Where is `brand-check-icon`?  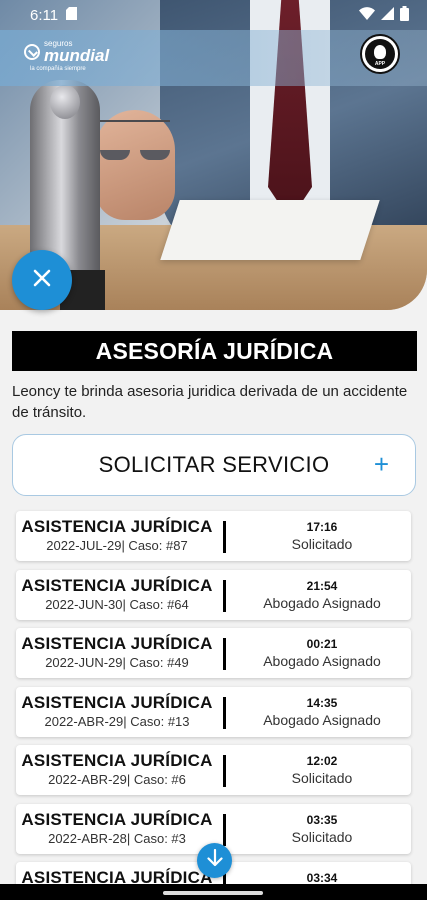 brand-check-icon is located at coordinates (32, 52).